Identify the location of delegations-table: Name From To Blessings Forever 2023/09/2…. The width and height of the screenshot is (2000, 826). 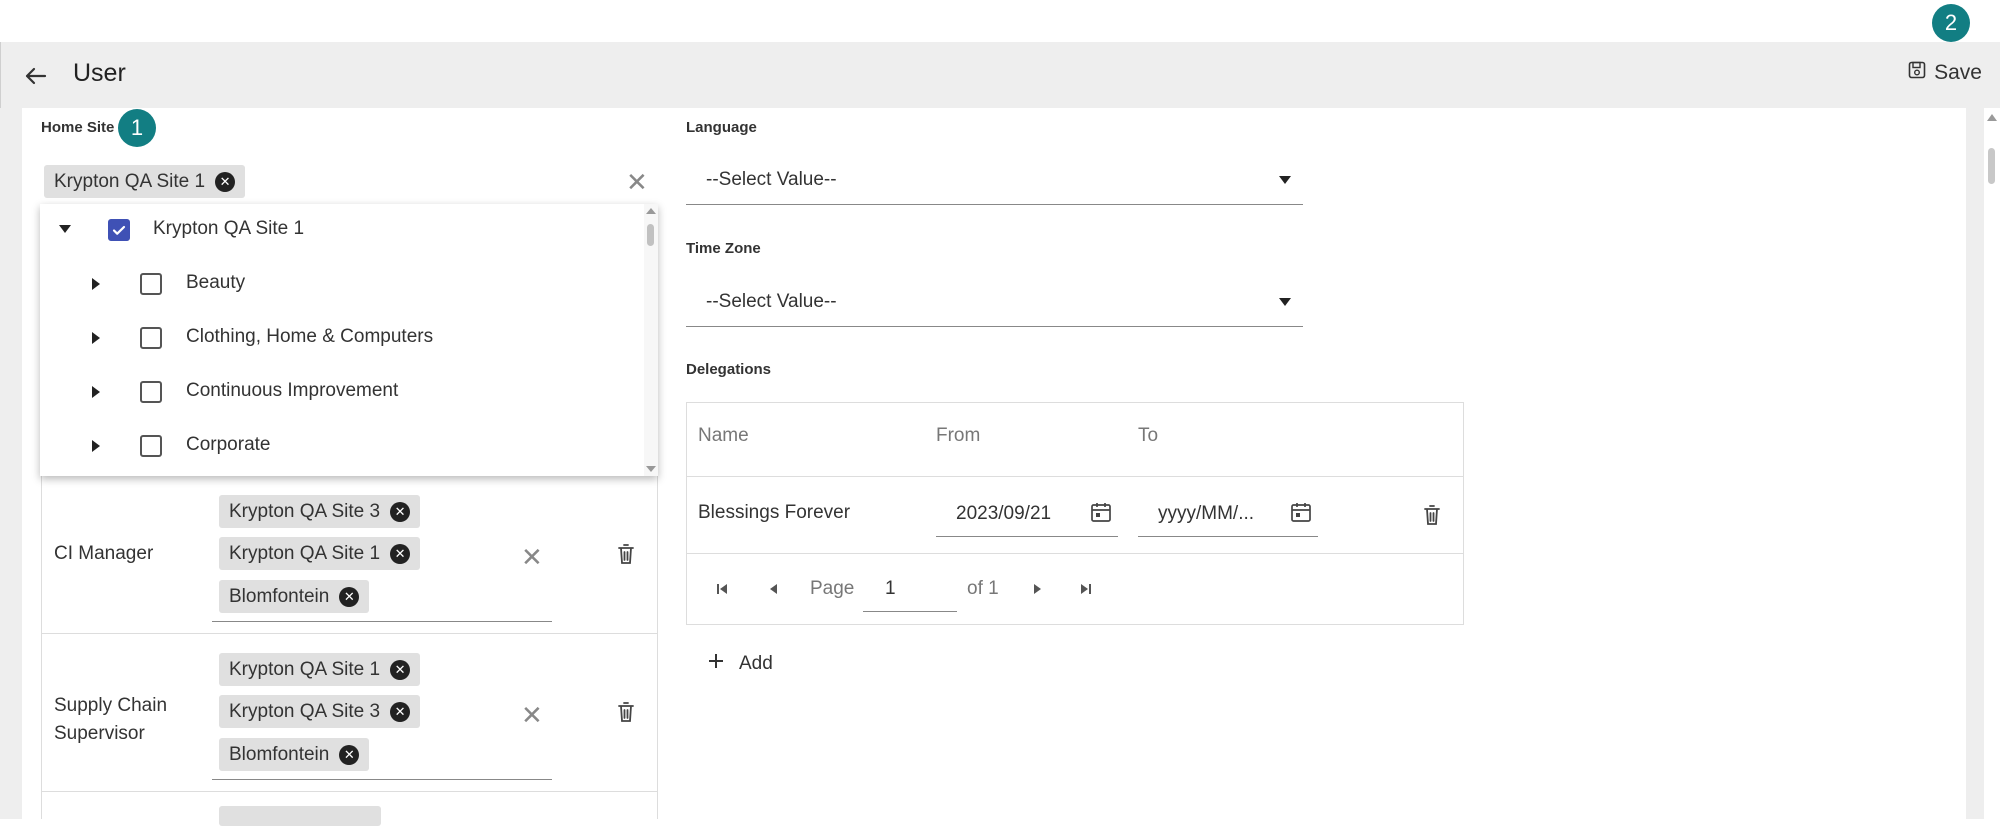
(1075, 513).